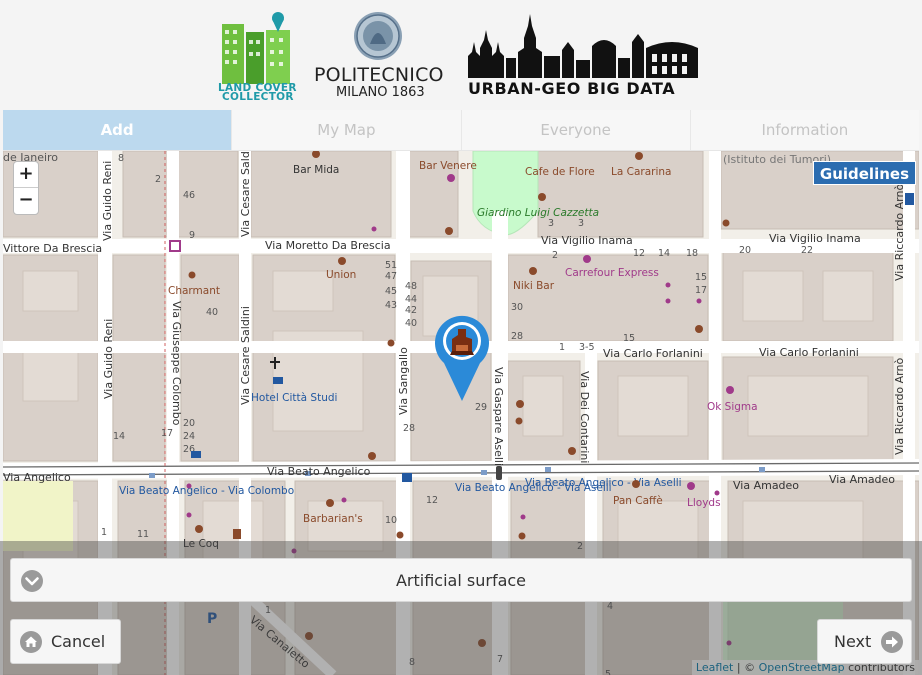 This screenshot has height=675, width=922. Describe the element at coordinates (732, 407) in the screenshot. I see `poi-ok-sigma: Ok Sigma` at that location.